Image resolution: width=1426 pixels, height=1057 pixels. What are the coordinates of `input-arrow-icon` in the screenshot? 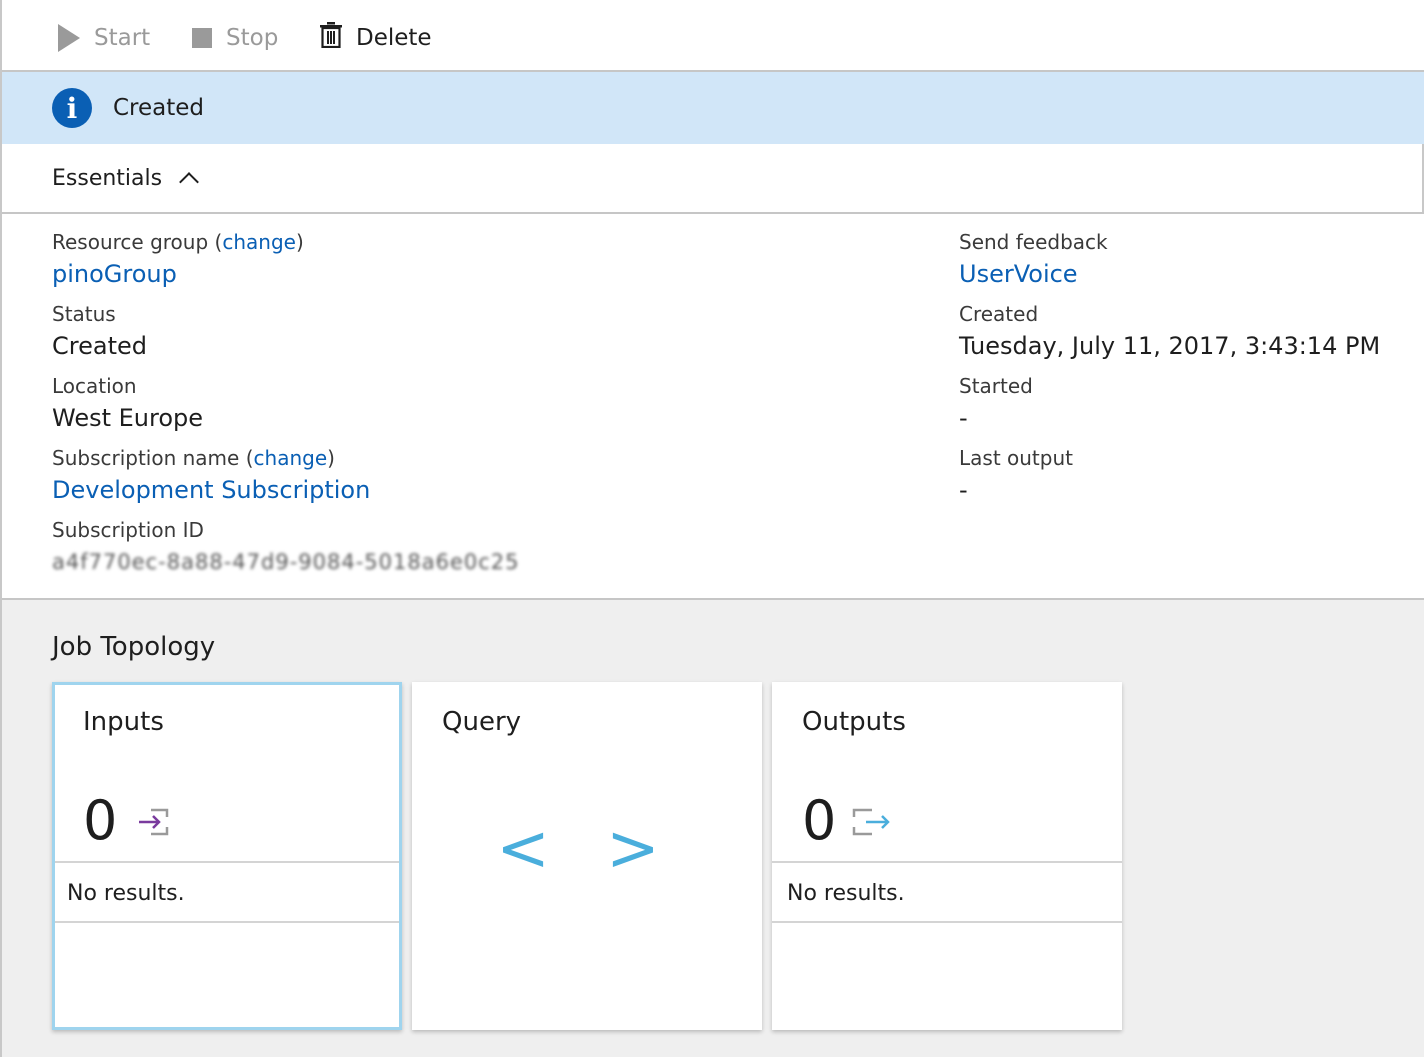 It's located at (154, 824).